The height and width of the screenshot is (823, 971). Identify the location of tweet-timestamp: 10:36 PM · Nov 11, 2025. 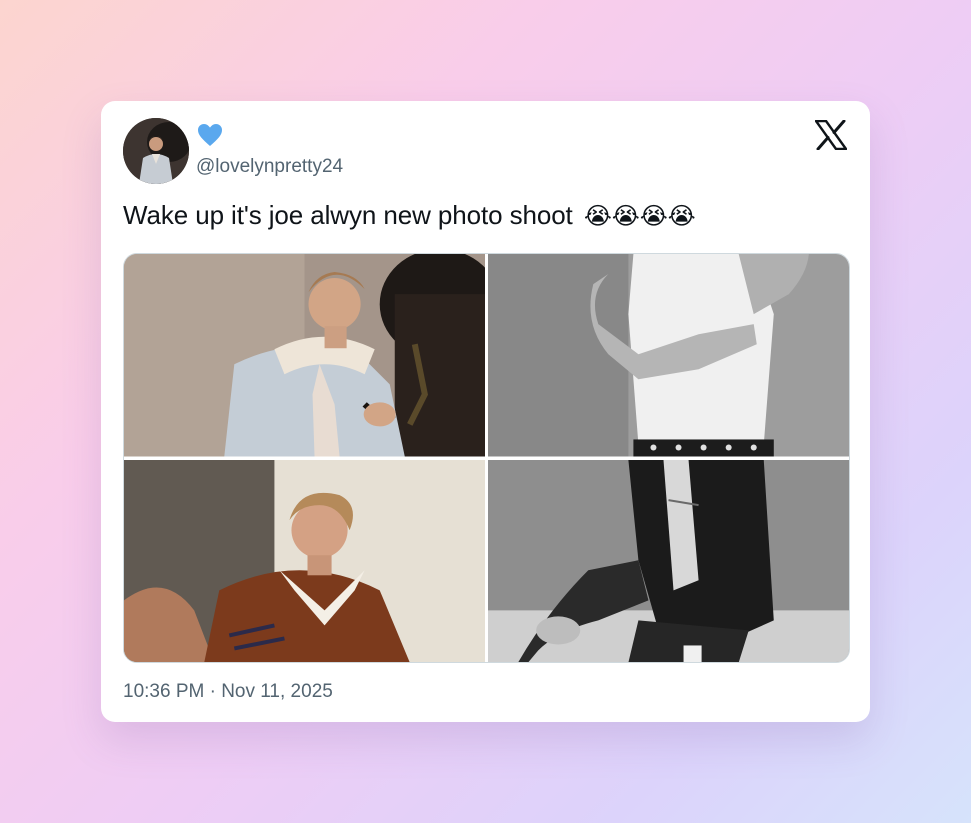
(228, 692).